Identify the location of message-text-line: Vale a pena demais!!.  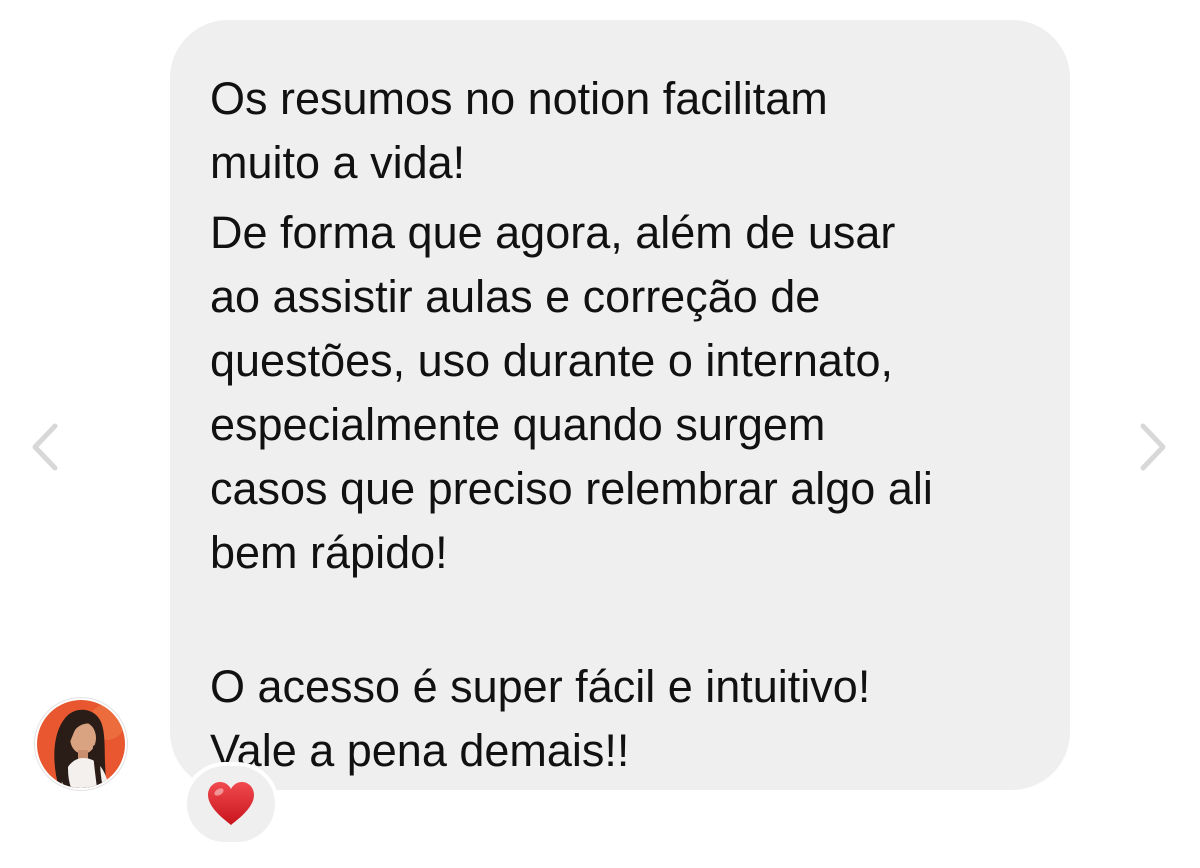
(420, 750).